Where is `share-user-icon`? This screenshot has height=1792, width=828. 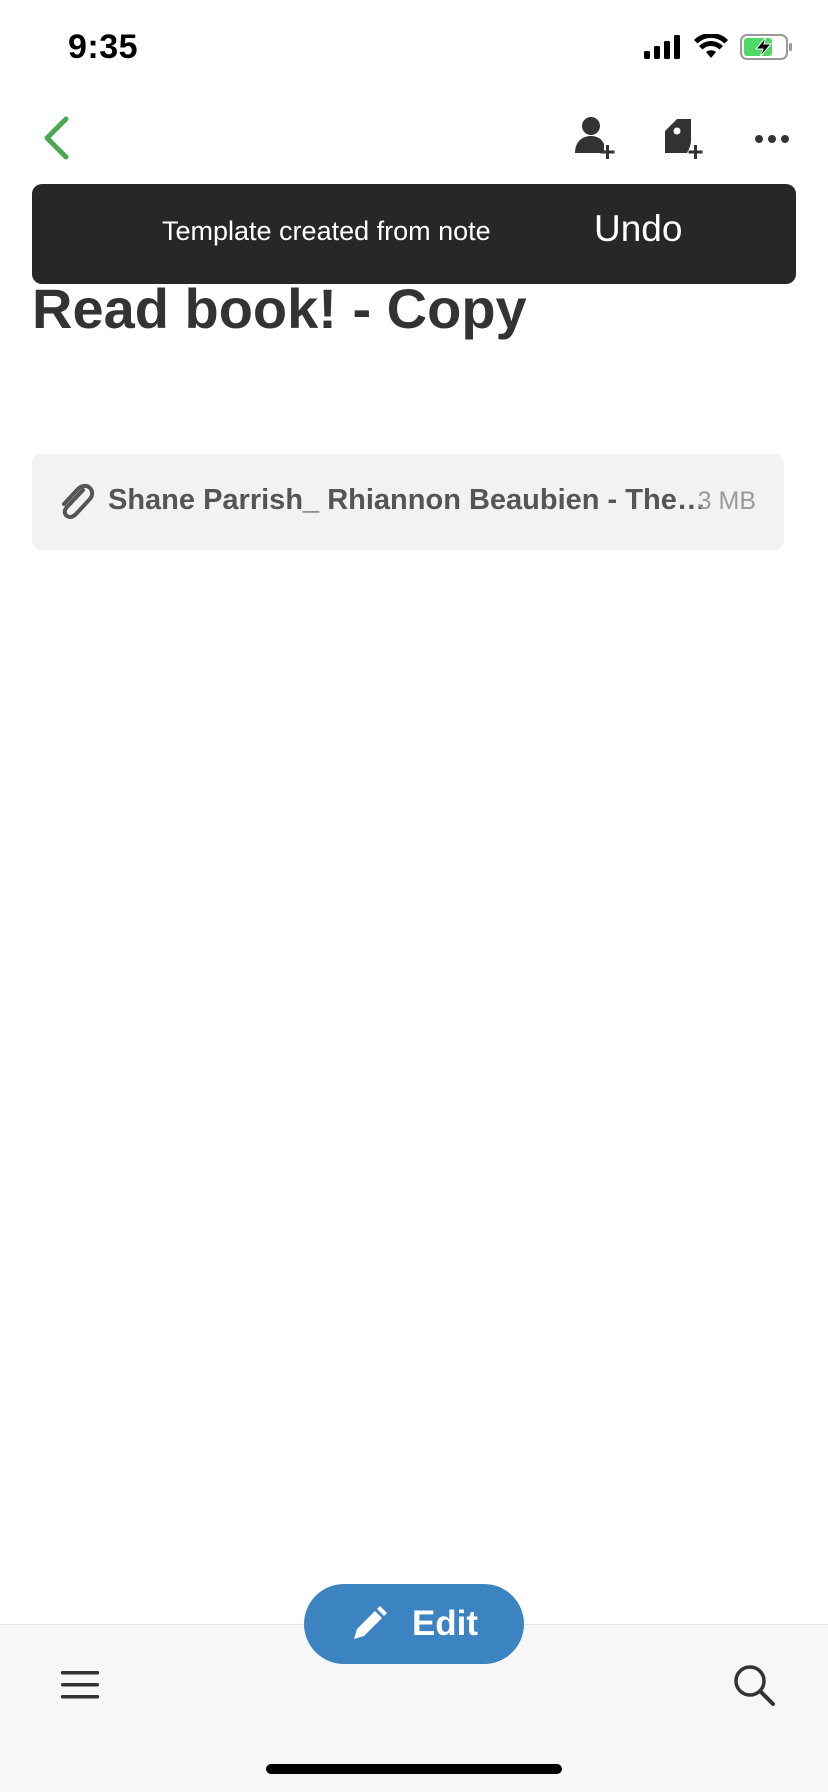 share-user-icon is located at coordinates (596, 140).